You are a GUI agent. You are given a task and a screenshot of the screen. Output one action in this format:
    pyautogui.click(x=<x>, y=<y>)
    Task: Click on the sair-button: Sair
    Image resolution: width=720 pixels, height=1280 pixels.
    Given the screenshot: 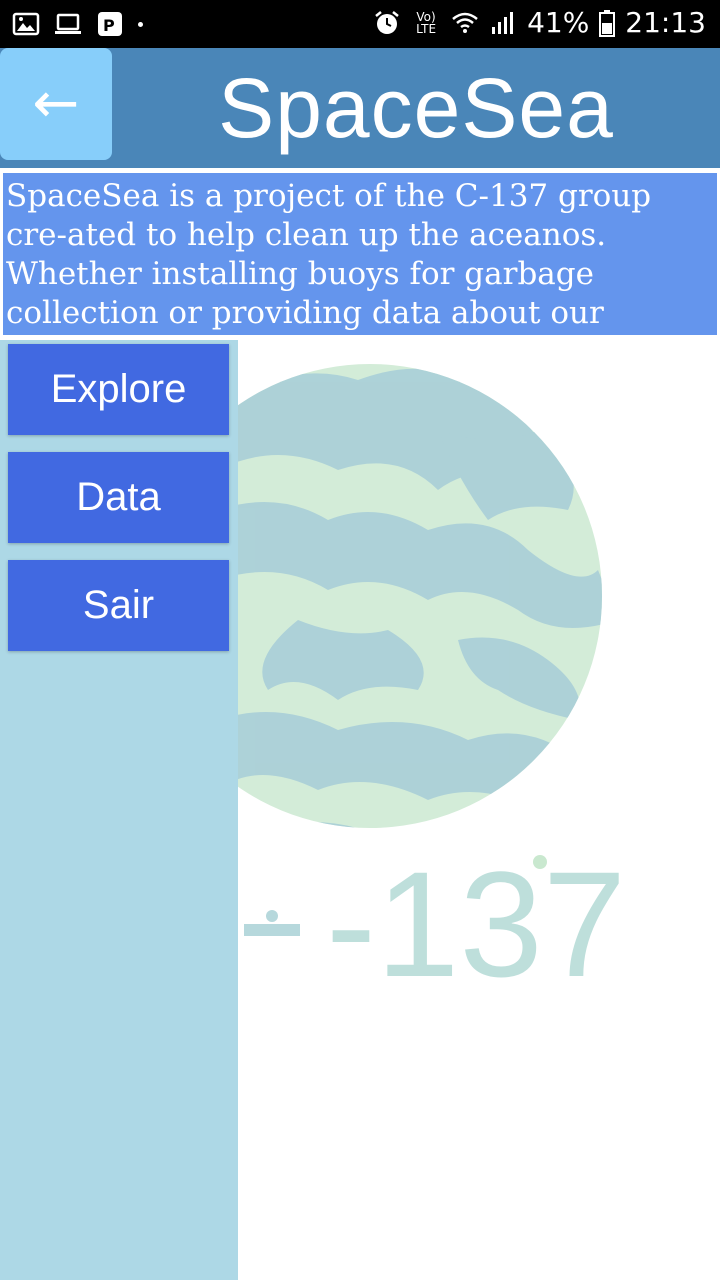 What is the action you would take?
    pyautogui.click(x=118, y=605)
    